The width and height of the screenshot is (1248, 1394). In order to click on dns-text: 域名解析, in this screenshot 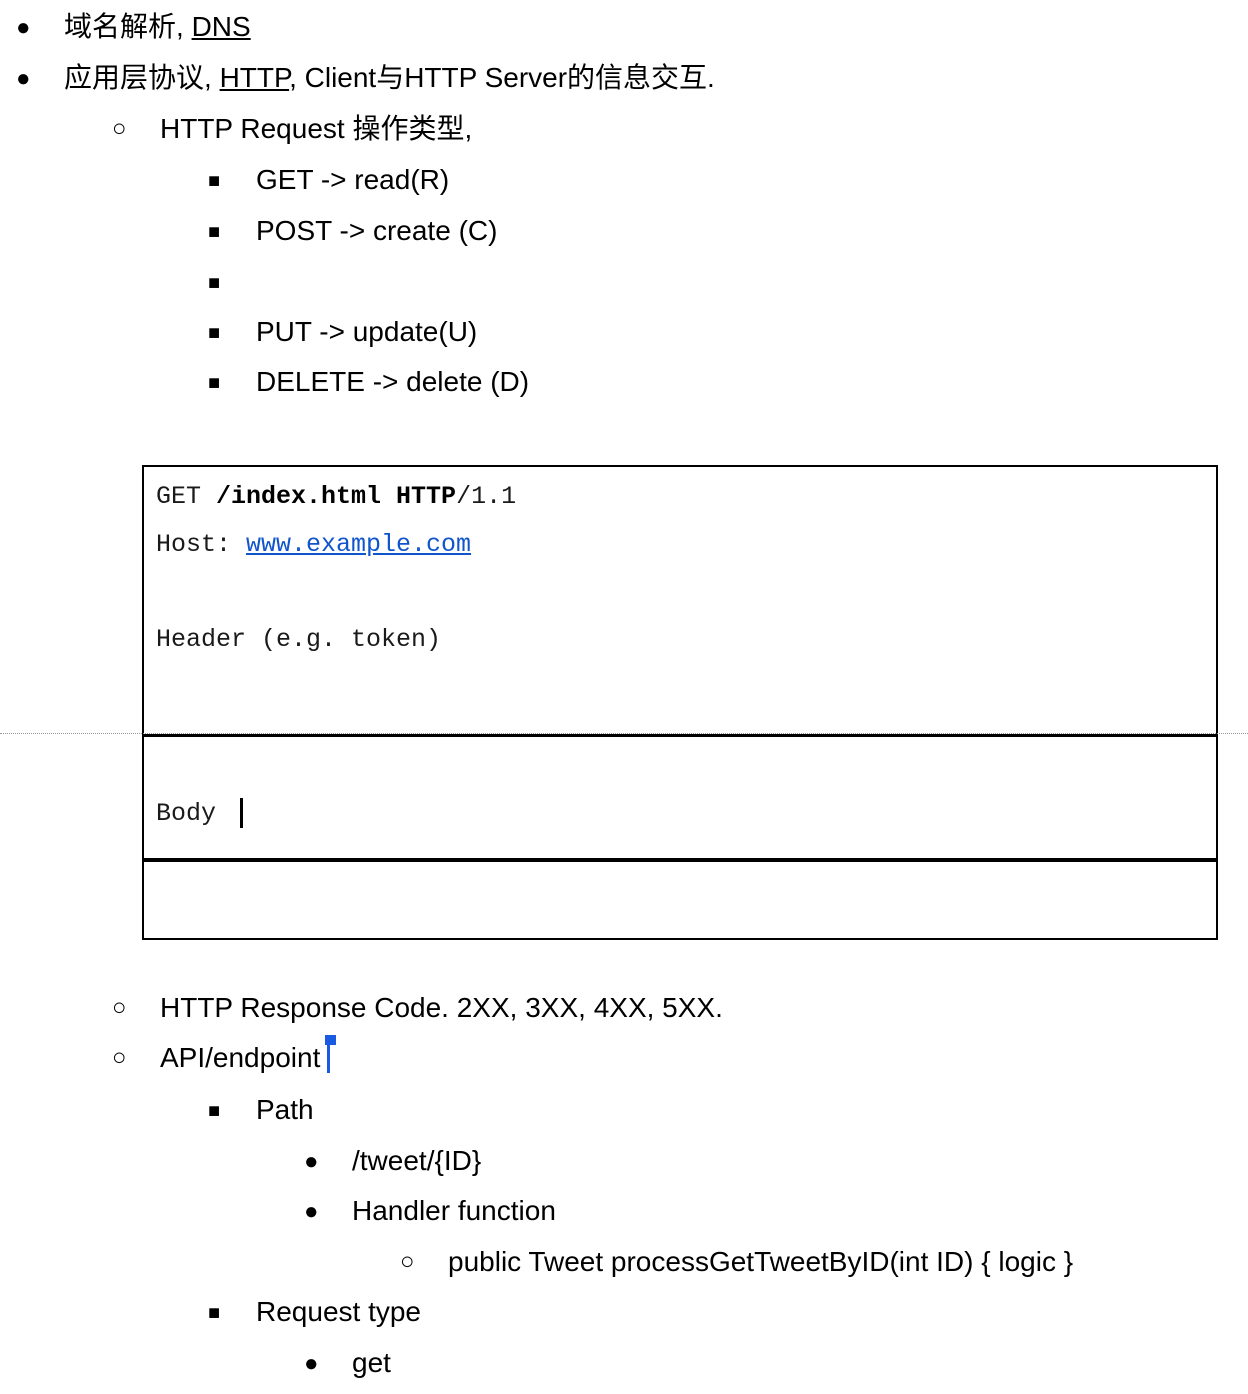, I will do `click(128, 26)`.